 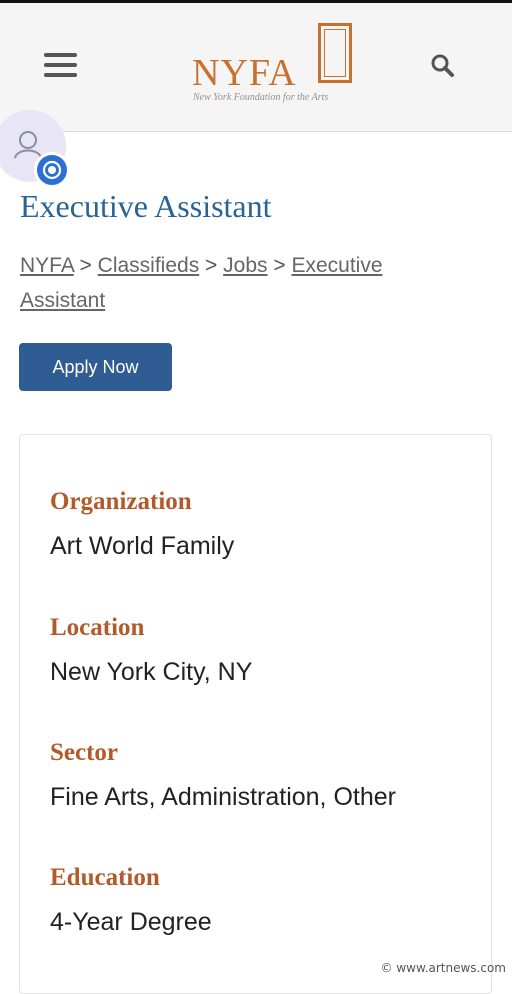 I want to click on breadcrumb-link-classifieds: Classifieds, so click(x=149, y=265).